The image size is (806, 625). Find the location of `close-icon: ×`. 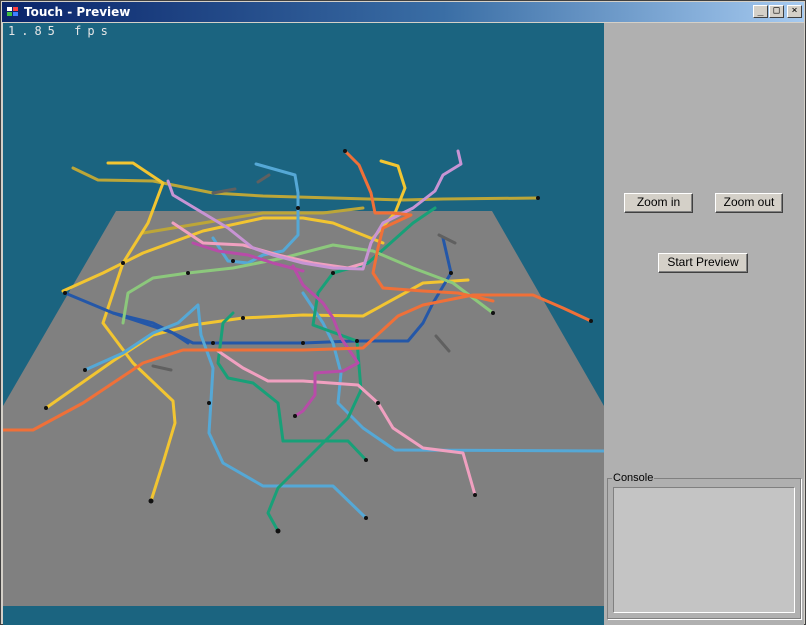

close-icon: × is located at coordinates (794, 10).